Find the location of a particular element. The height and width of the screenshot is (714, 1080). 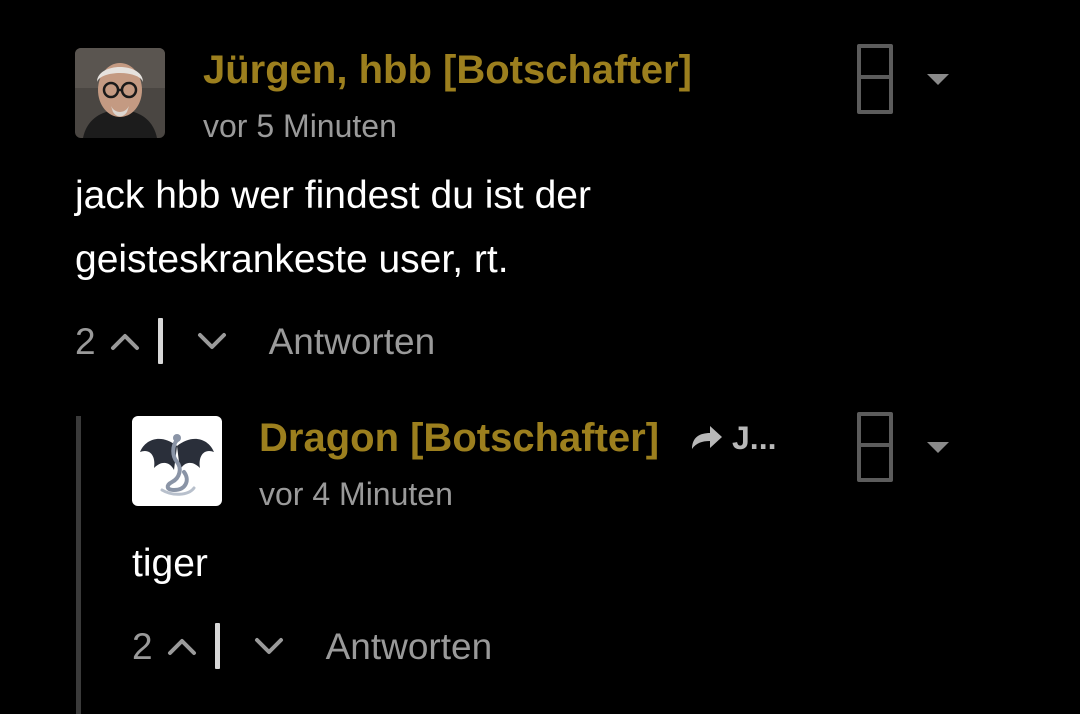

comment-author: Jürgen, hbb [Botschafter] is located at coordinates (447, 70).